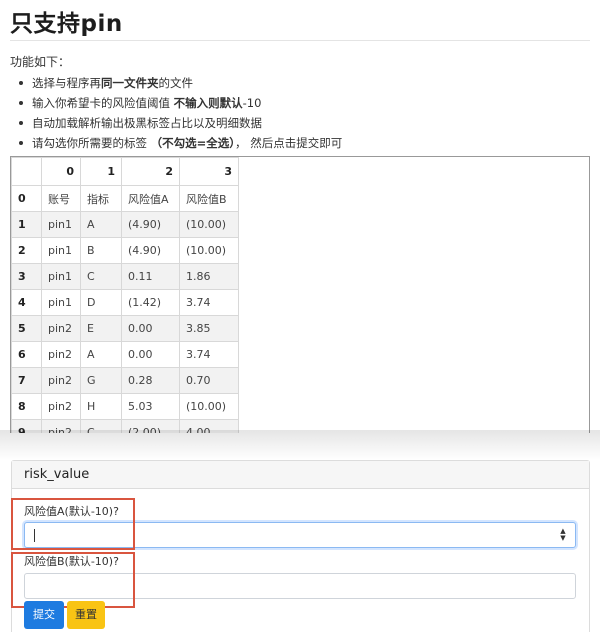 This screenshot has height=632, width=600. I want to click on row-index: 4, so click(26, 302).